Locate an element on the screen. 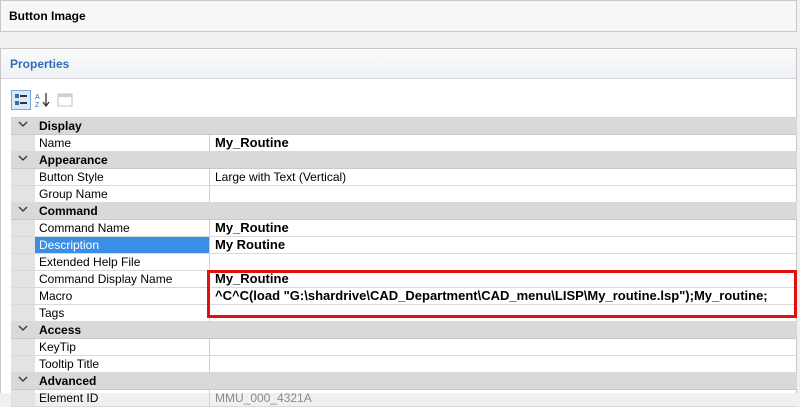 The image size is (800, 407). category-label: Appearance is located at coordinates (73, 160).